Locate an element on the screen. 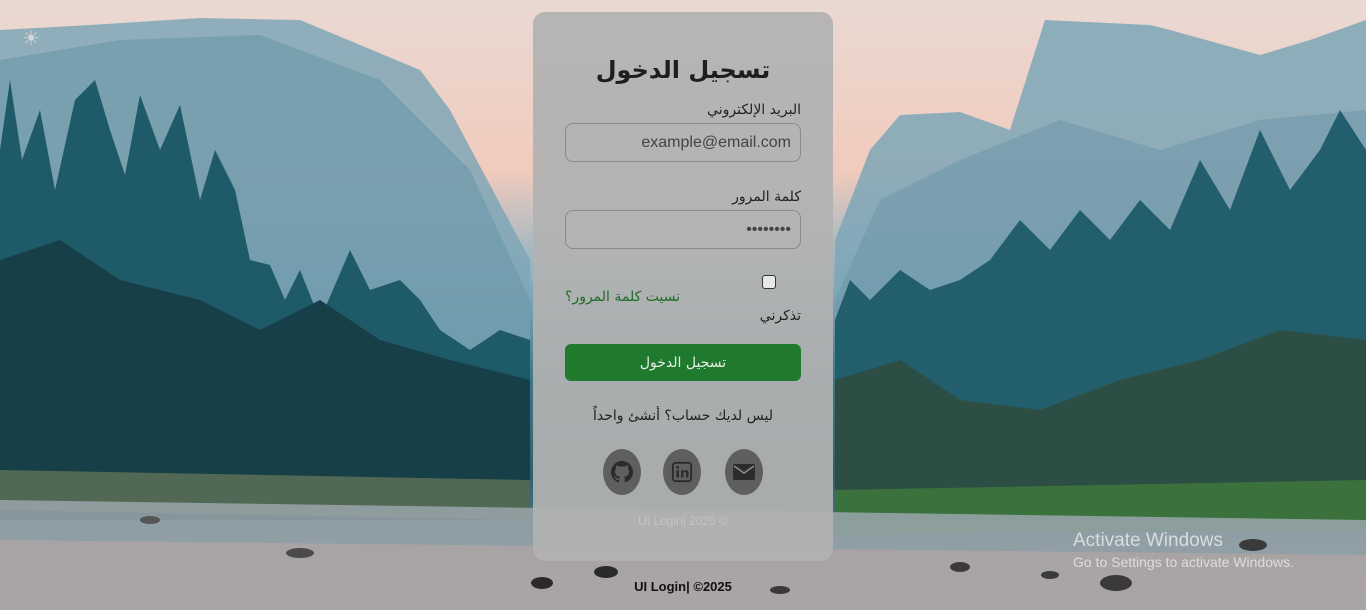 The height and width of the screenshot is (610, 1366). password-field: •••••••• is located at coordinates (683, 229).